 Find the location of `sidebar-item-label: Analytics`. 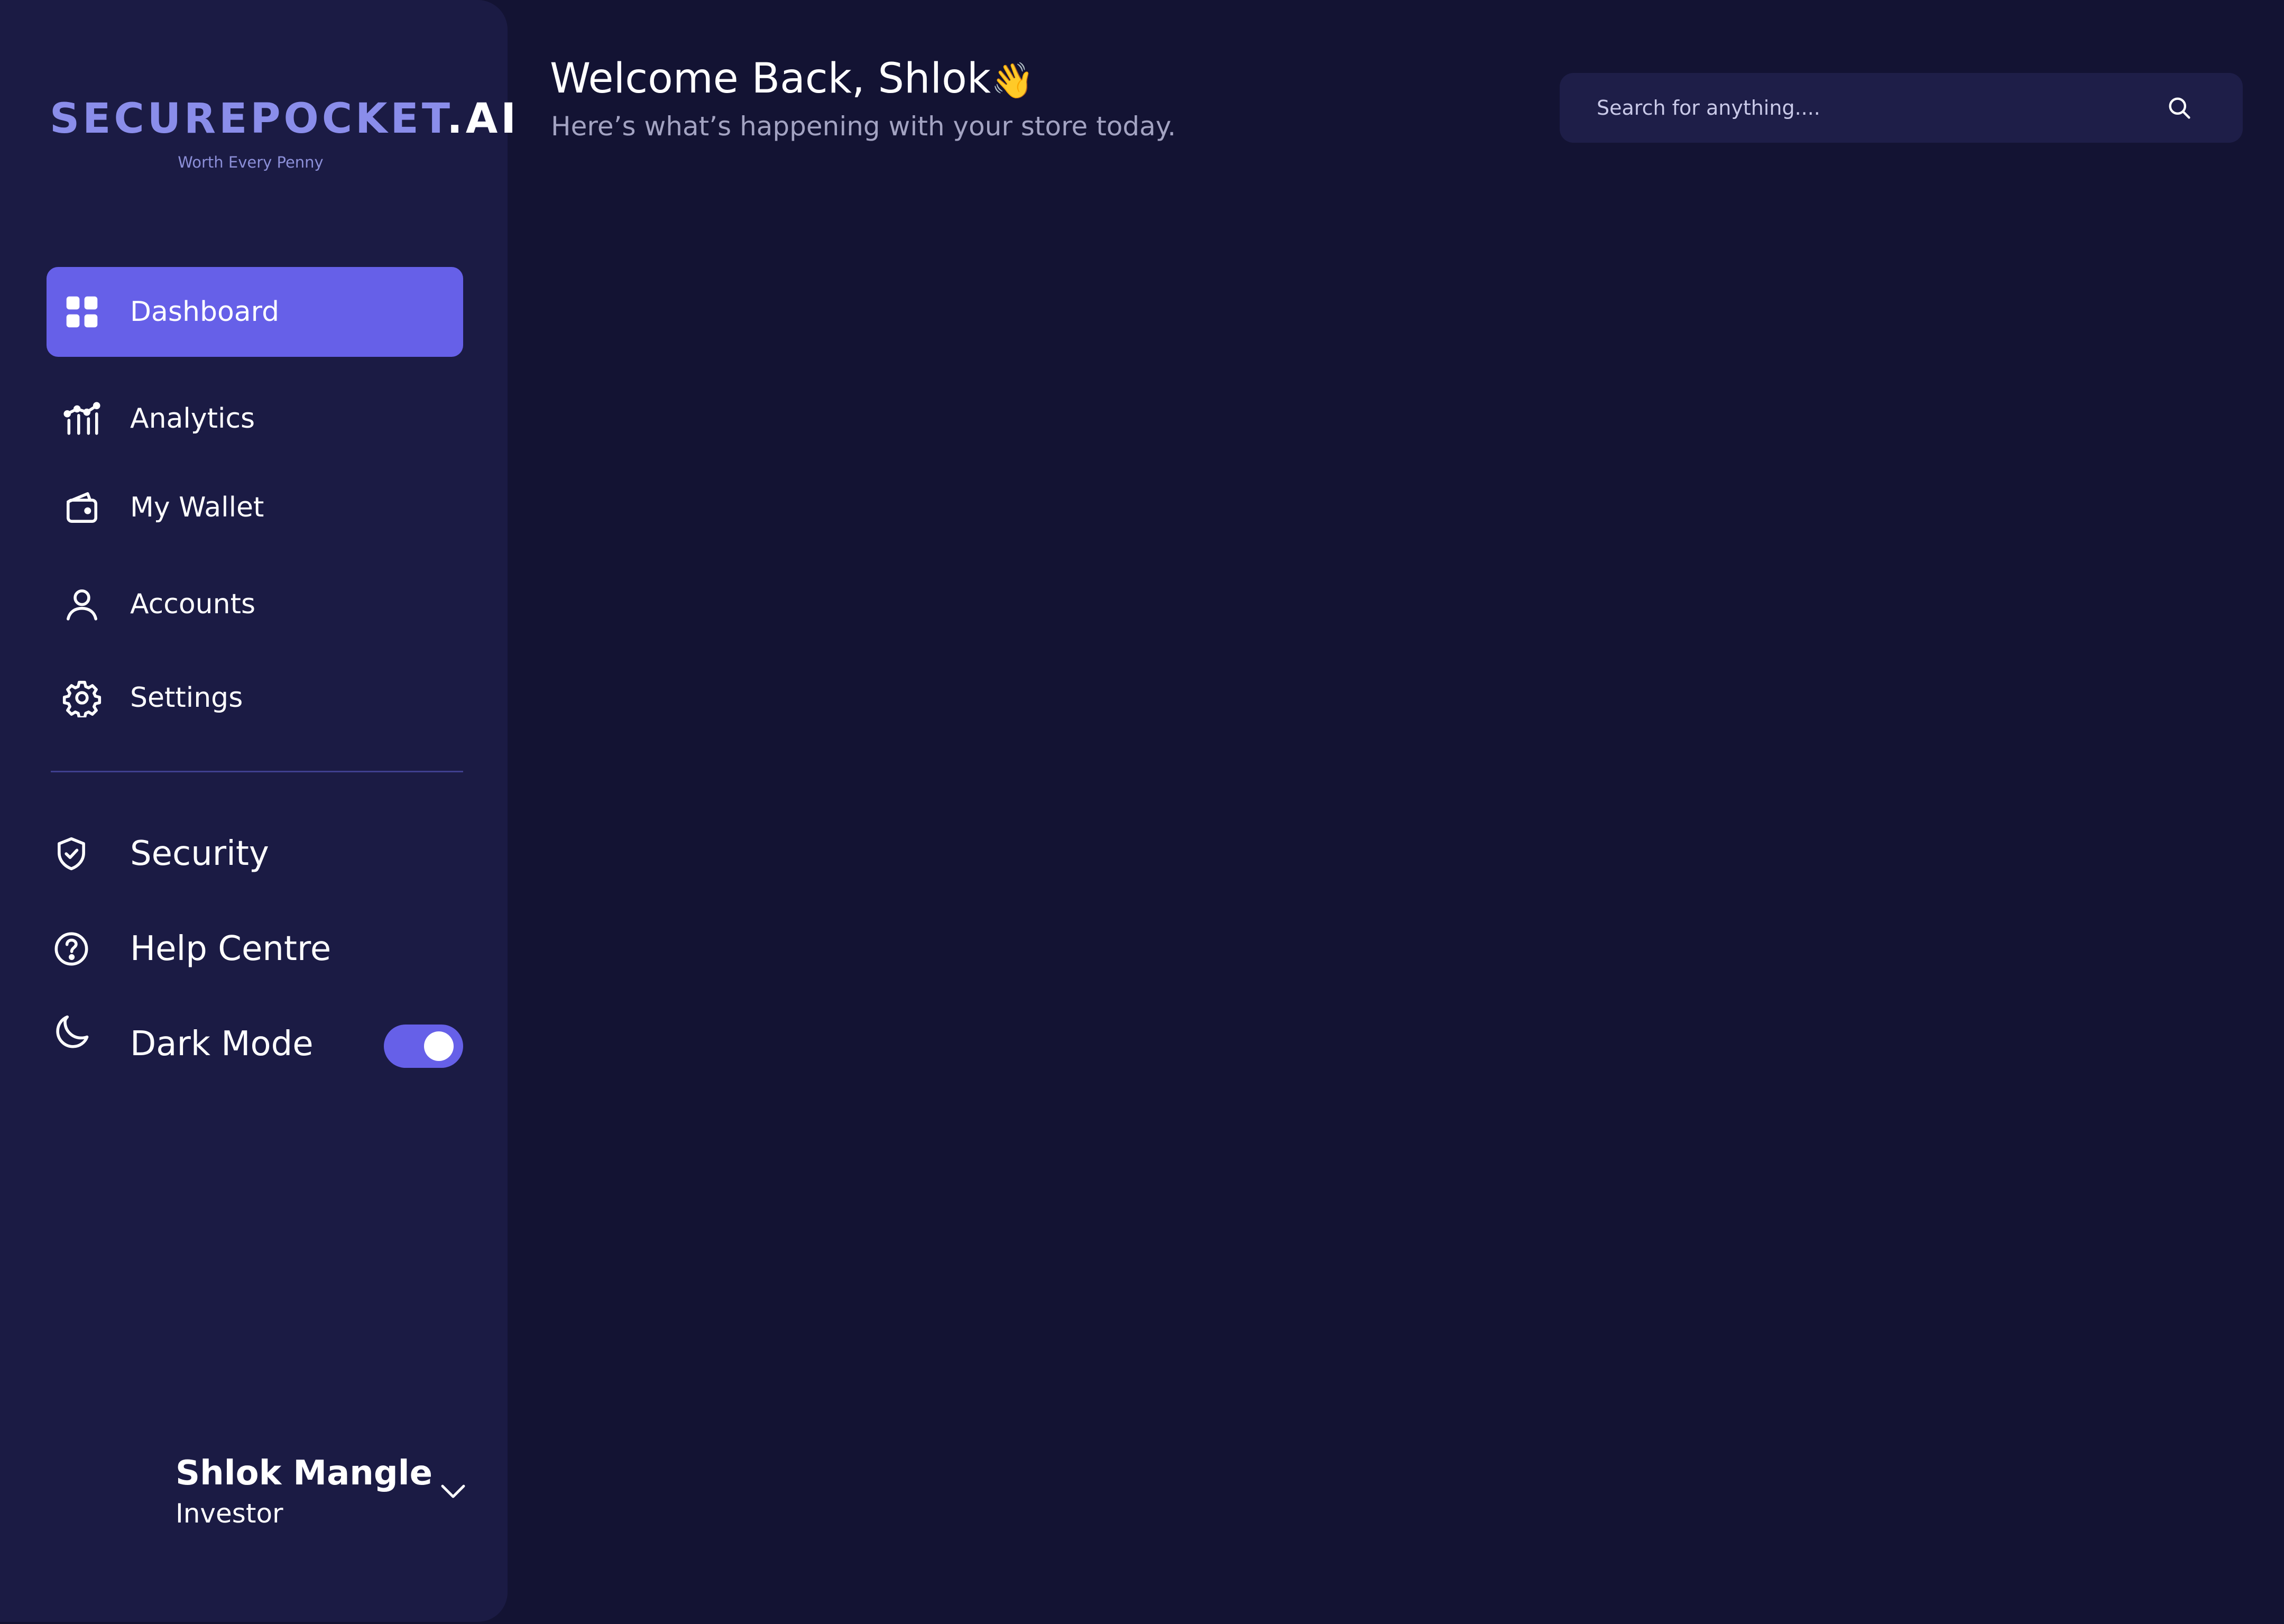

sidebar-item-label: Analytics is located at coordinates (192, 419).